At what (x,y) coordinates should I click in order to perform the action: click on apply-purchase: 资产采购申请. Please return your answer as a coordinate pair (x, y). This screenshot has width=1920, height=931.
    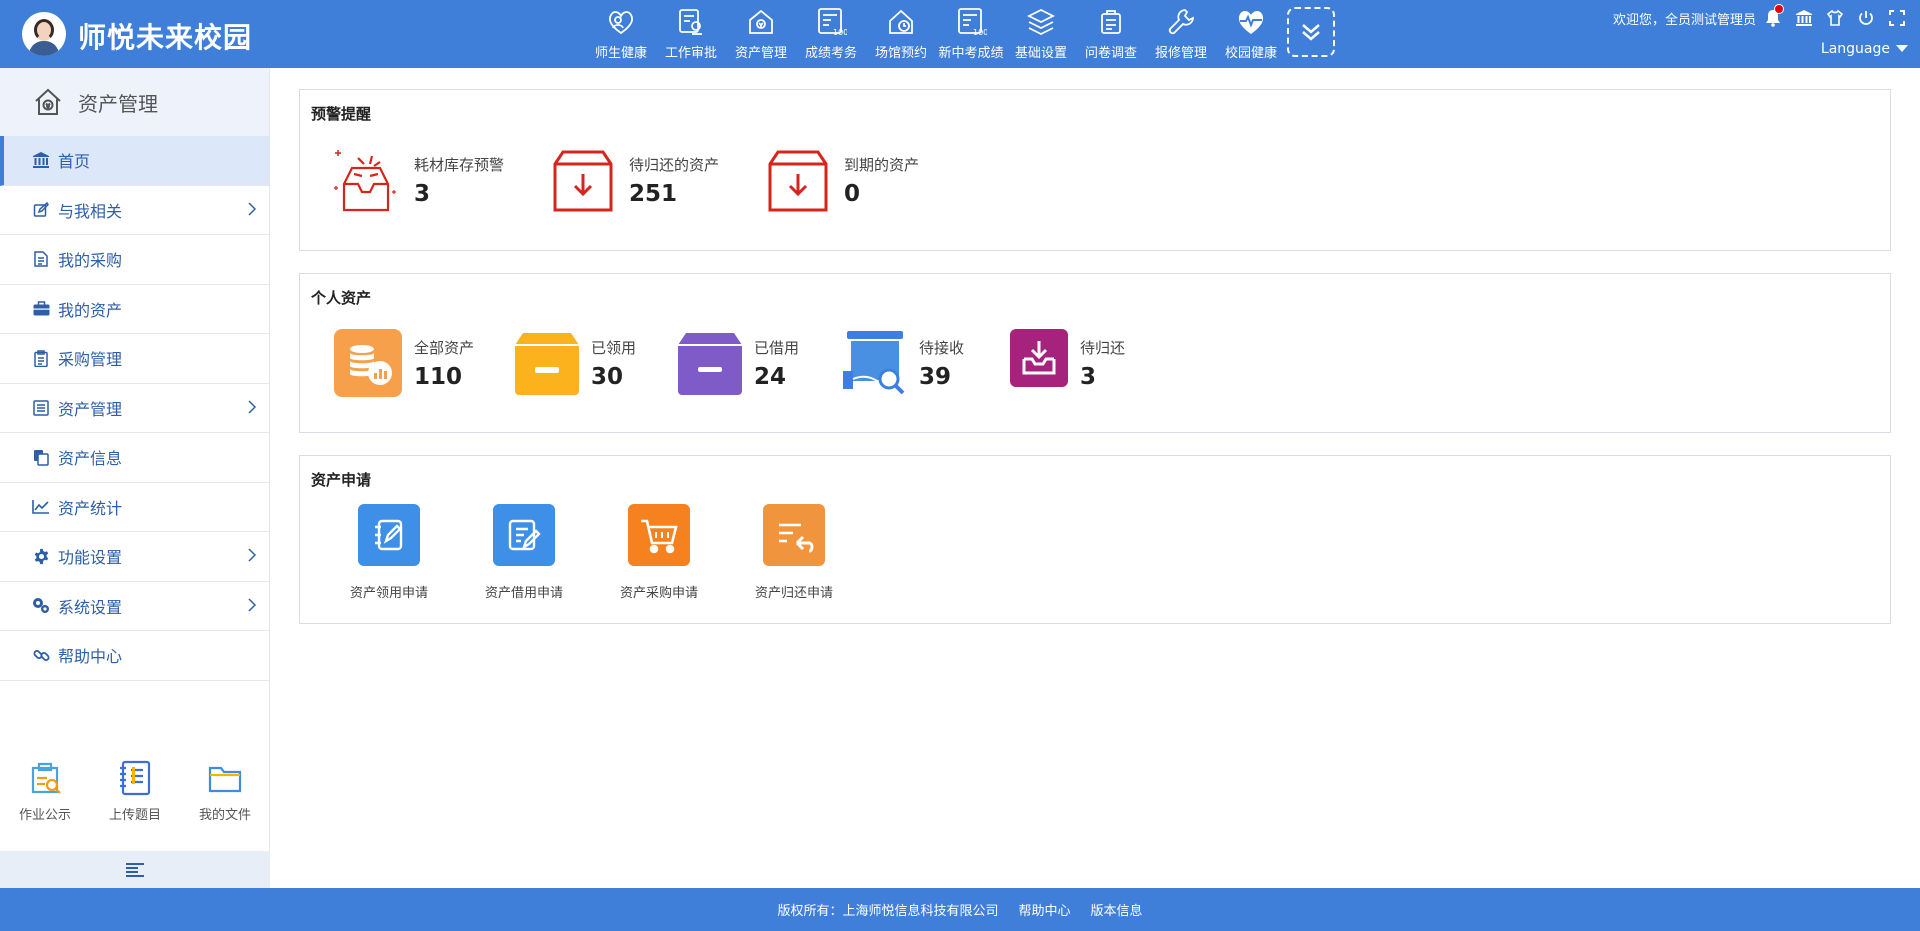
    Looking at the image, I should click on (659, 552).